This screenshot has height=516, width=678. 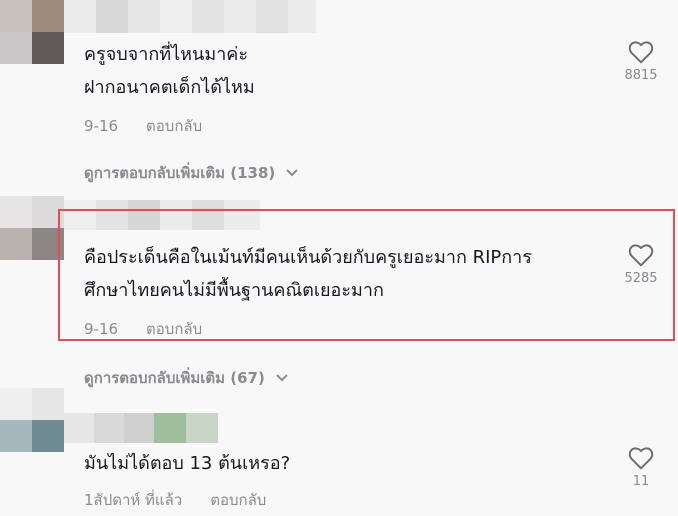 I want to click on like-count: 11, so click(x=641, y=481).